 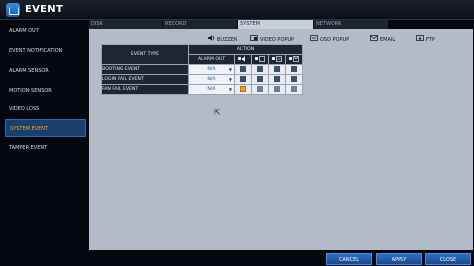 I want to click on bottom-bar: CANCEL APPLY CLOSE, so click(x=237, y=258).